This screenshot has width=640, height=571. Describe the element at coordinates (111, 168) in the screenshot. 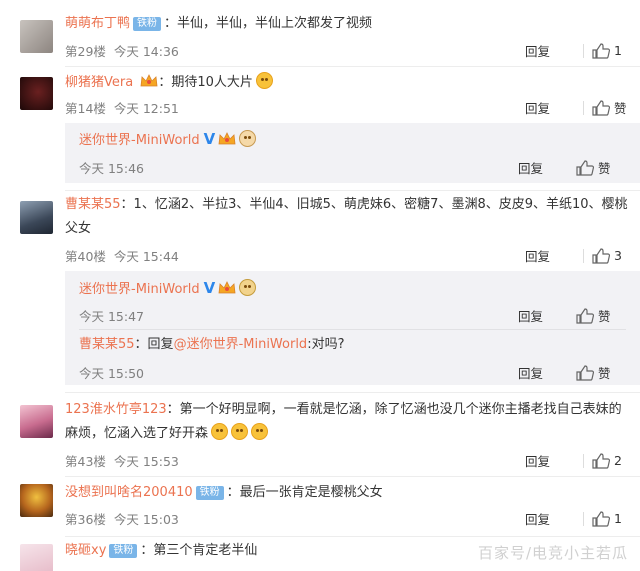

I see `timestamp: 今天 15:46` at that location.